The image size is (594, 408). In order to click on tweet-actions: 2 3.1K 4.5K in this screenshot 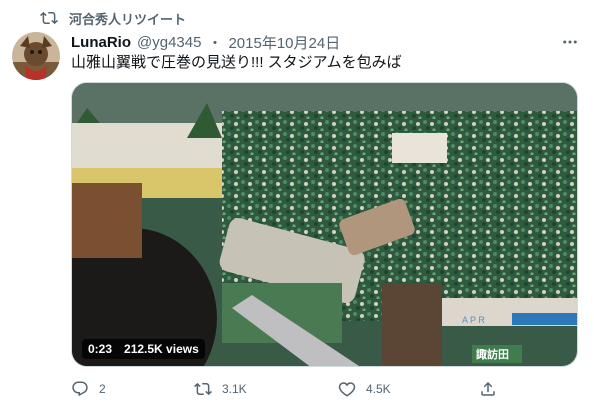, I will do `click(321, 389)`.